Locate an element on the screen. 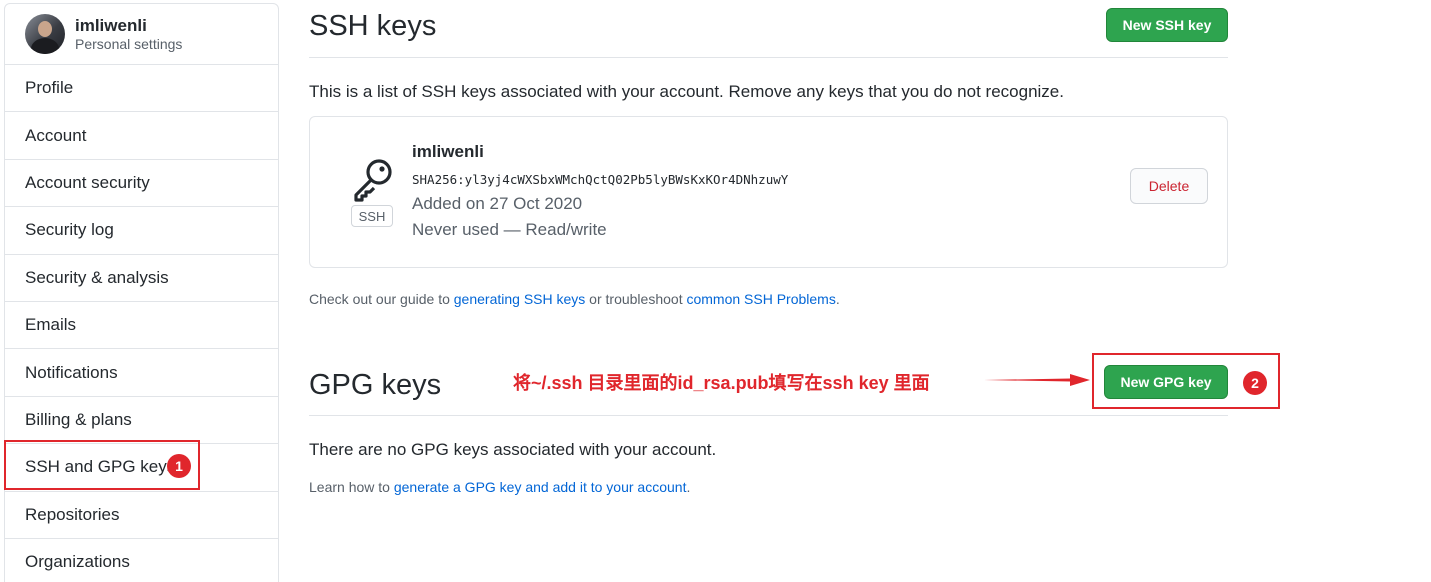  sidebar-item-security-log: Security log is located at coordinates (141, 231).